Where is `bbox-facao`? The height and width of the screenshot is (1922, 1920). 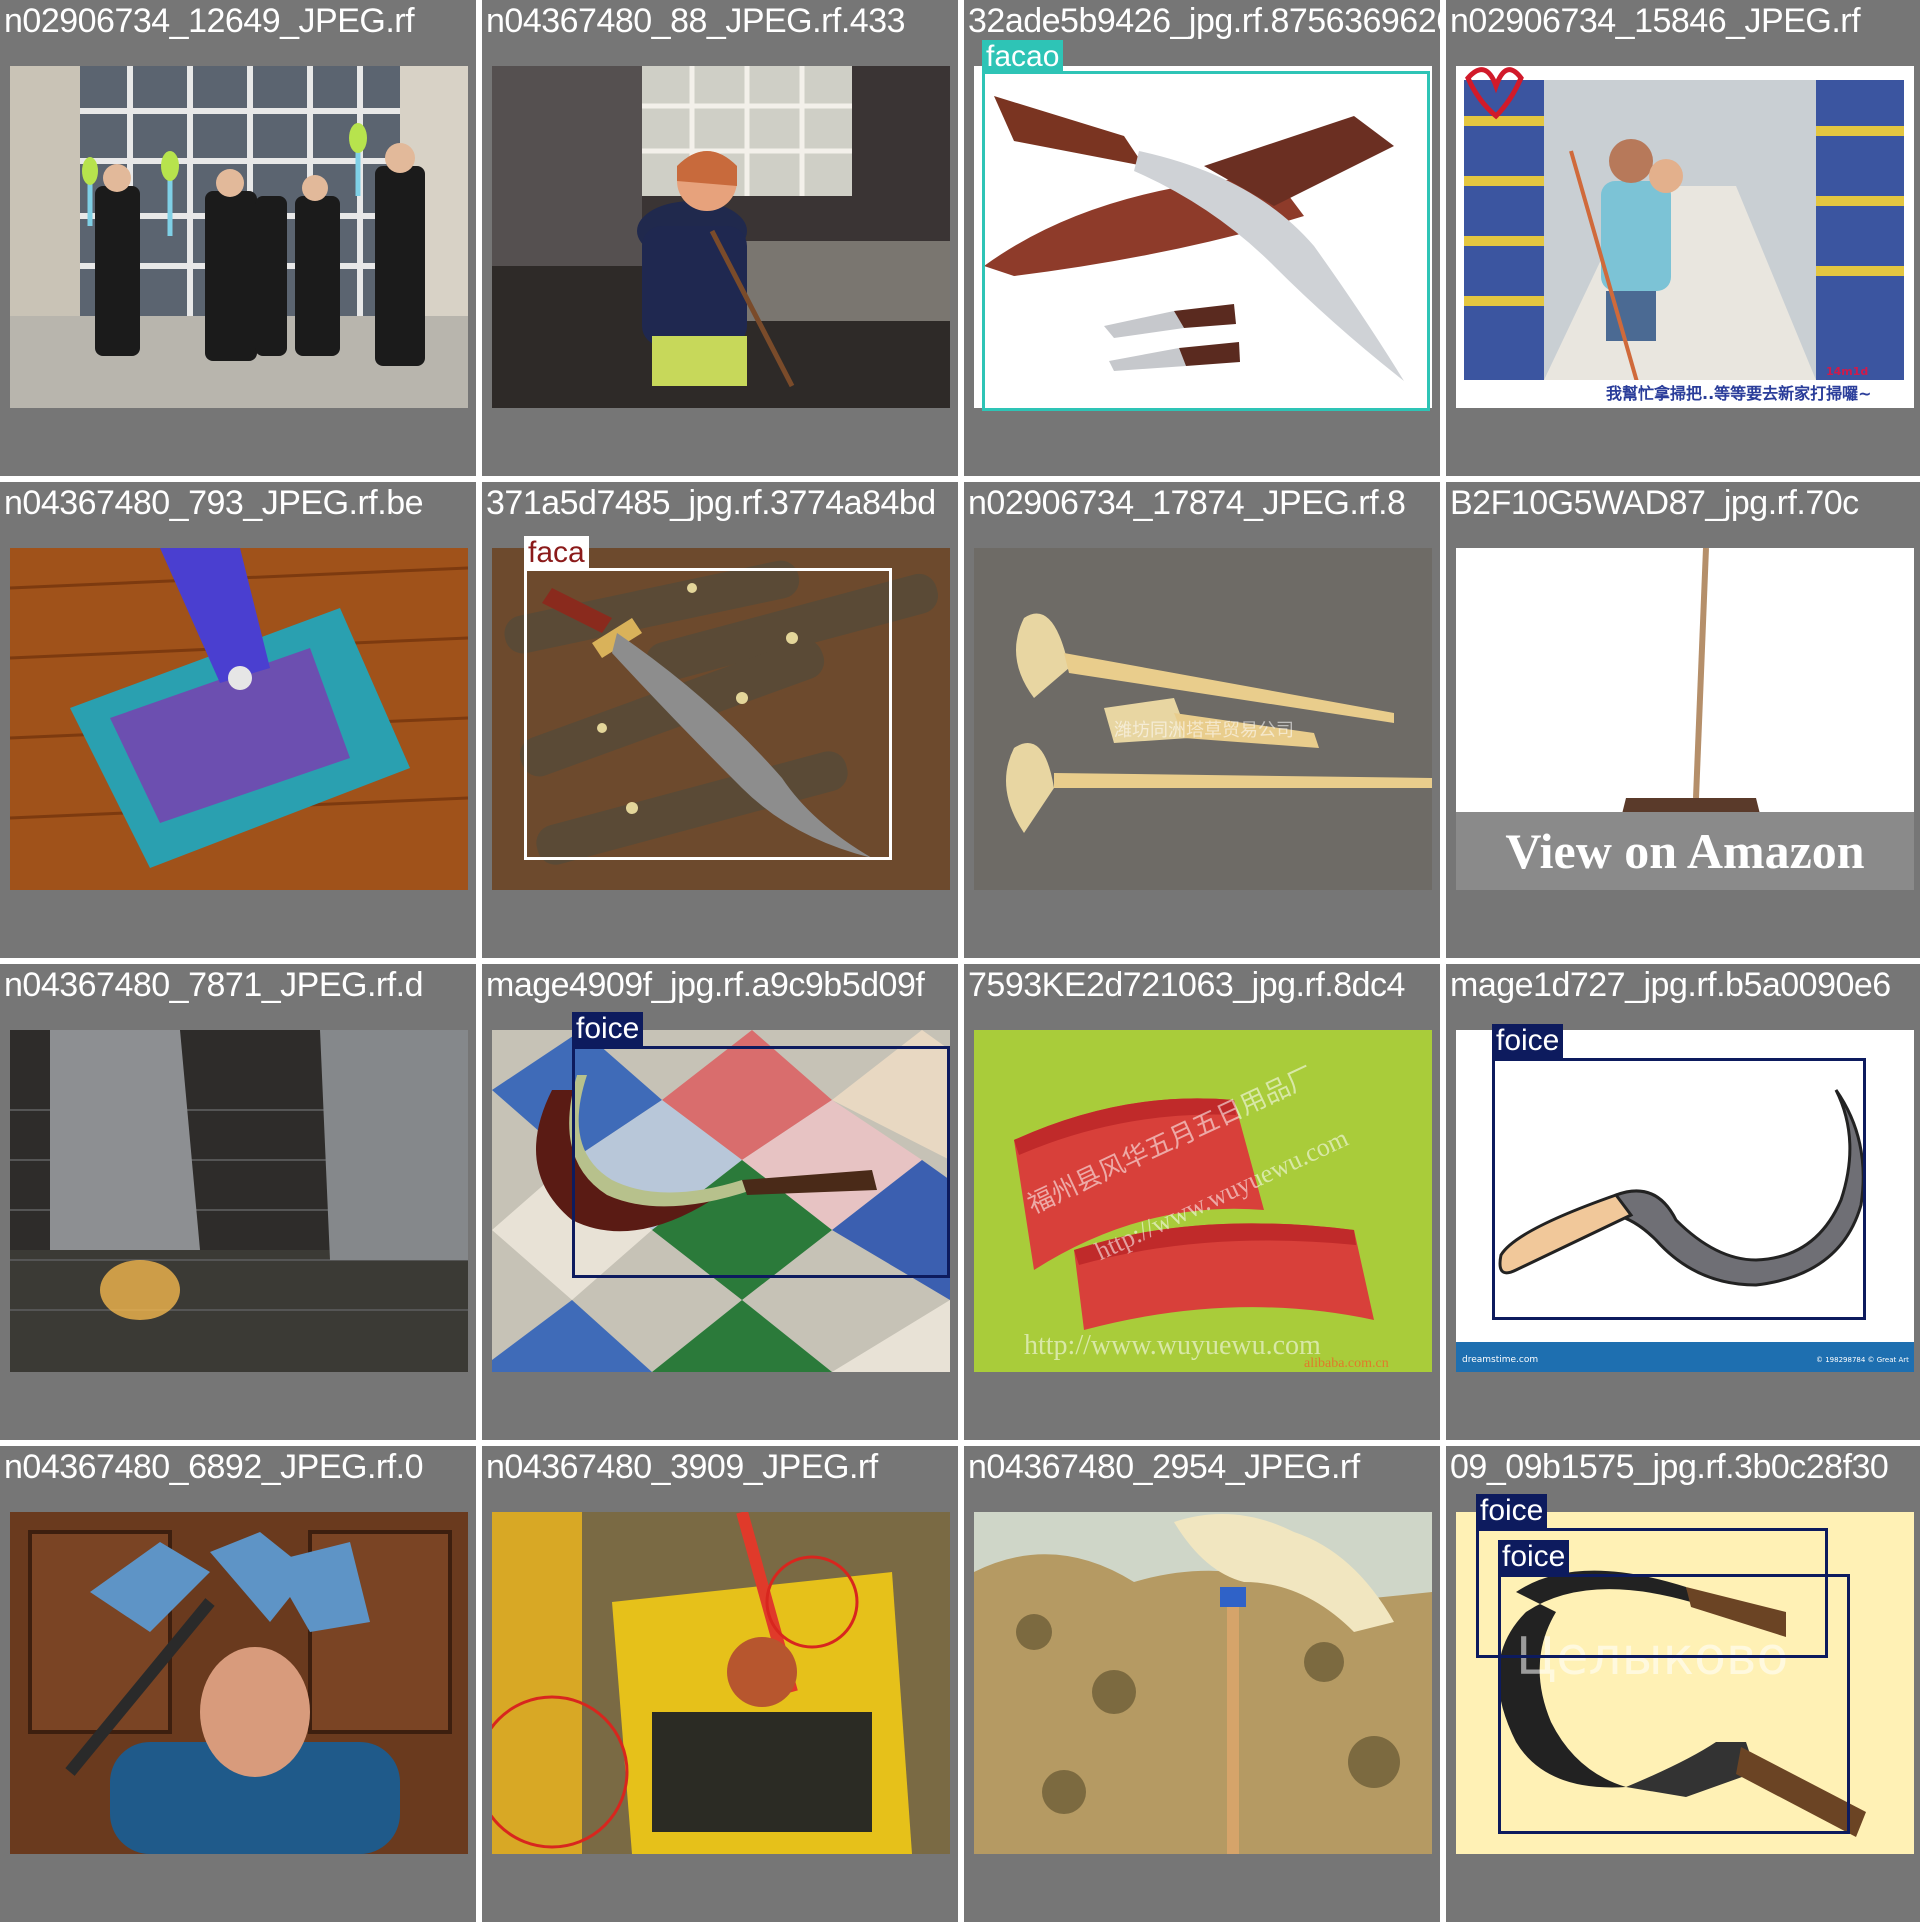
bbox-facao is located at coordinates (1206, 241).